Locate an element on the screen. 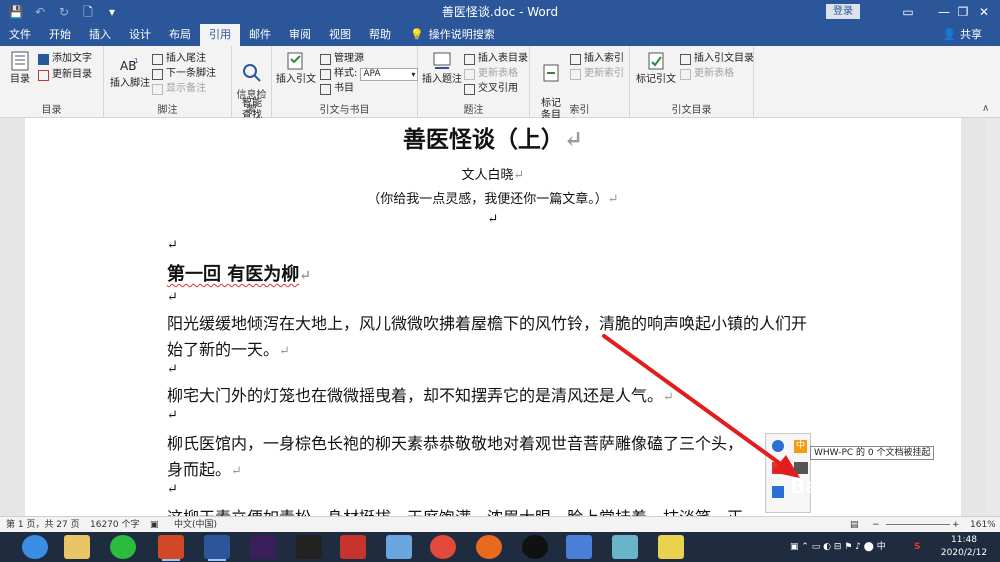  paragraph-line: 柳氏医馆内，一身棕色长袍的柳天素恭恭敬敬地对着观世音菩萨雕像磕了三个头， is located at coordinates (455, 442).